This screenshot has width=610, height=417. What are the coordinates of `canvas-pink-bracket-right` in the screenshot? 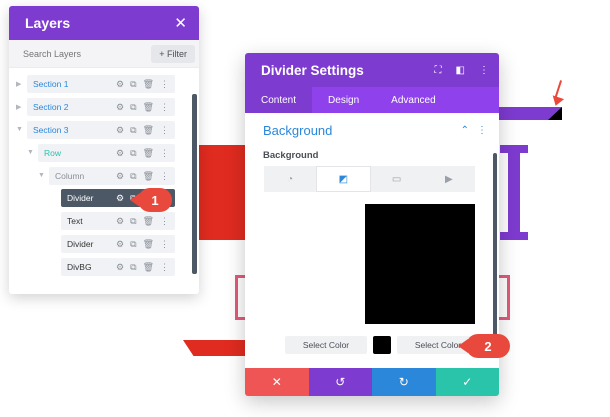 It's located at (504, 297).